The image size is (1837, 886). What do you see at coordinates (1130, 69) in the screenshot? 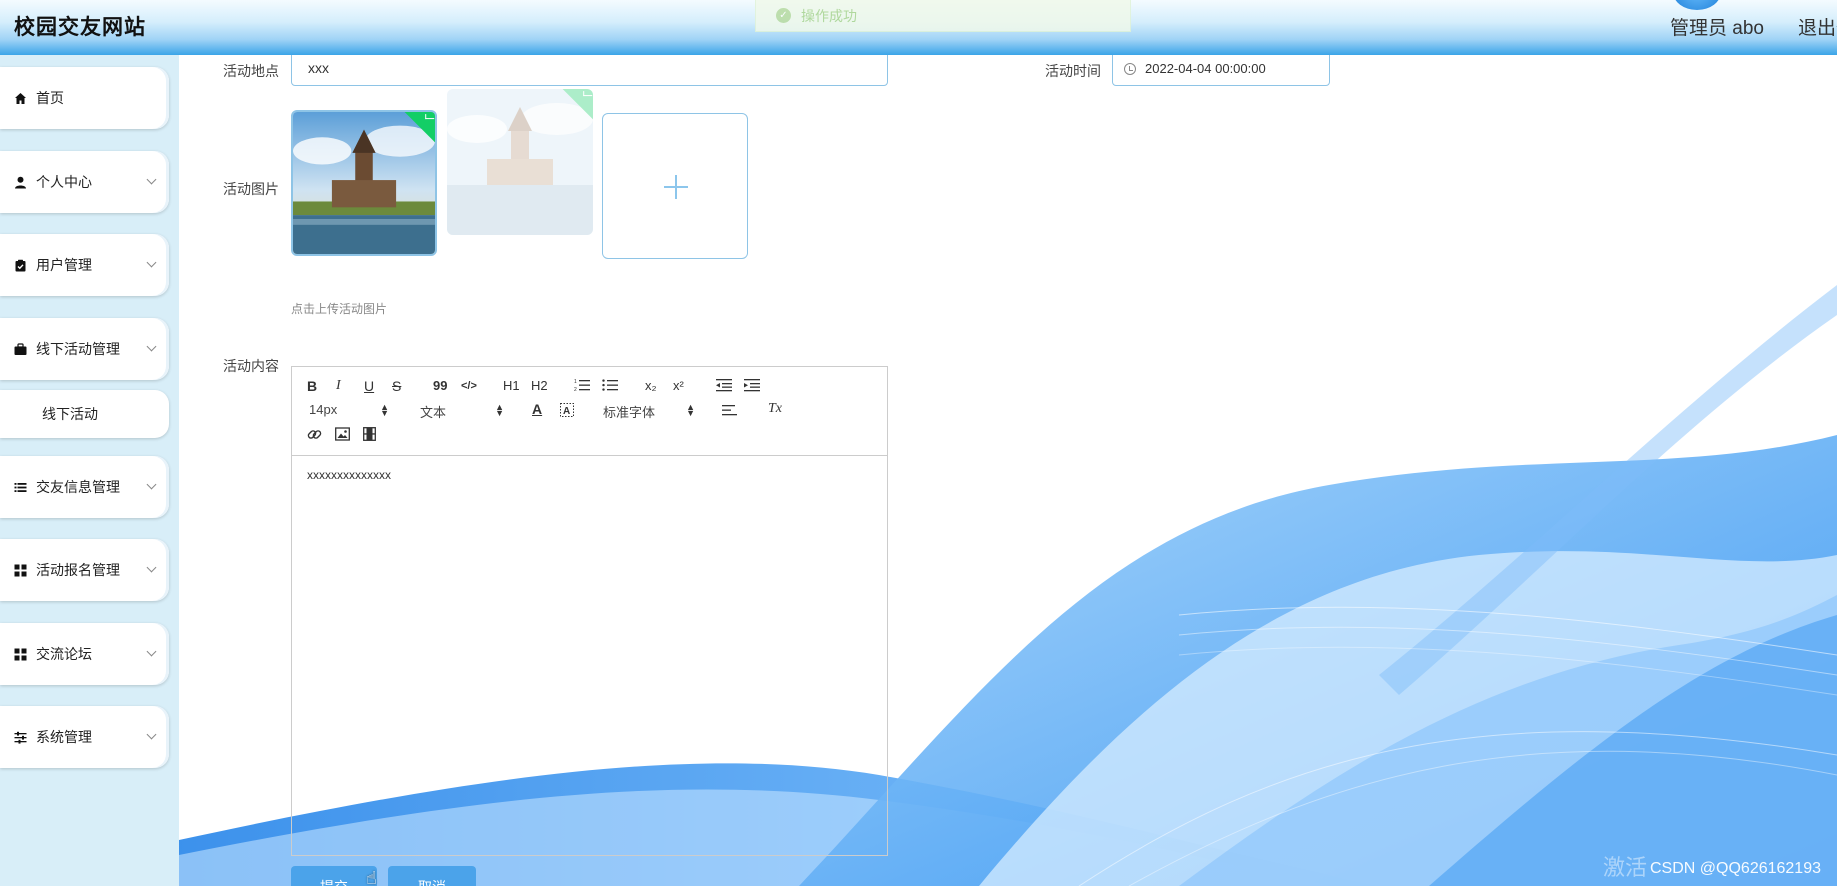
I see `clock-icon` at bounding box center [1130, 69].